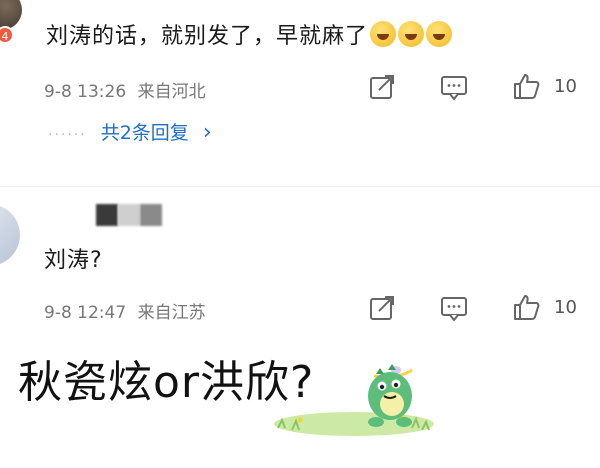  What do you see at coordinates (207, 36) in the screenshot?
I see `comment-body: 刘涛的话，就别发了，早就麻了` at bounding box center [207, 36].